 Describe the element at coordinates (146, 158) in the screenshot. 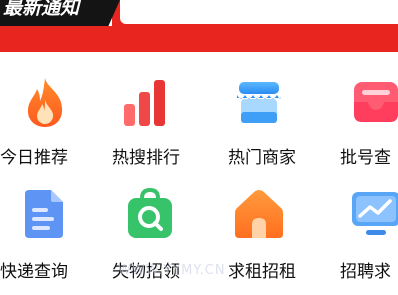

I see `menu-item-label: 热搜排行` at that location.